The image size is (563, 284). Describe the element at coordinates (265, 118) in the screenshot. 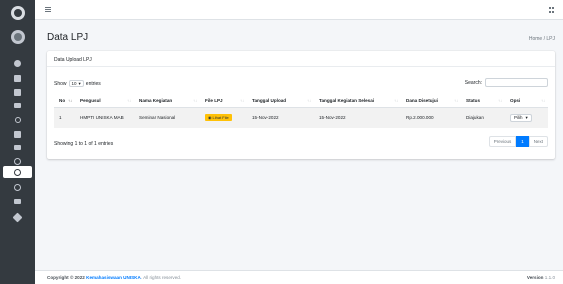

I see `cell-tanggal-upload: 15-Nov-2022` at that location.